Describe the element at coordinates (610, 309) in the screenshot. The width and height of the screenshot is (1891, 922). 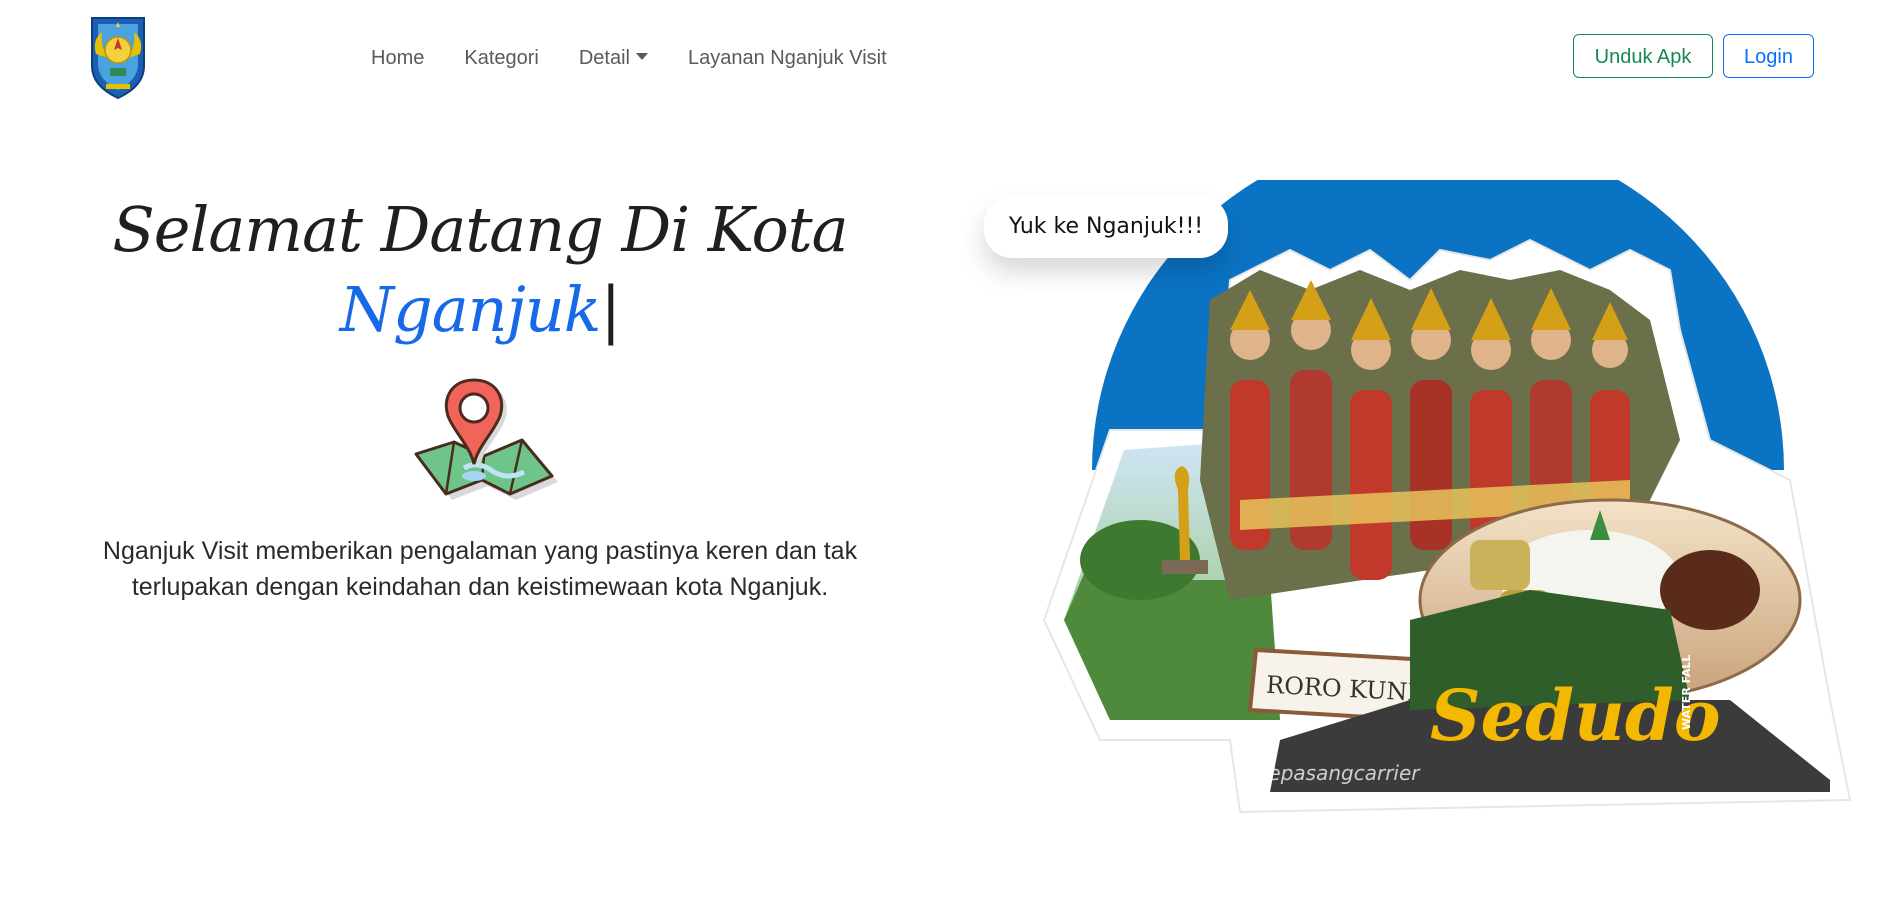
I see `typing-cursor: |` at that location.